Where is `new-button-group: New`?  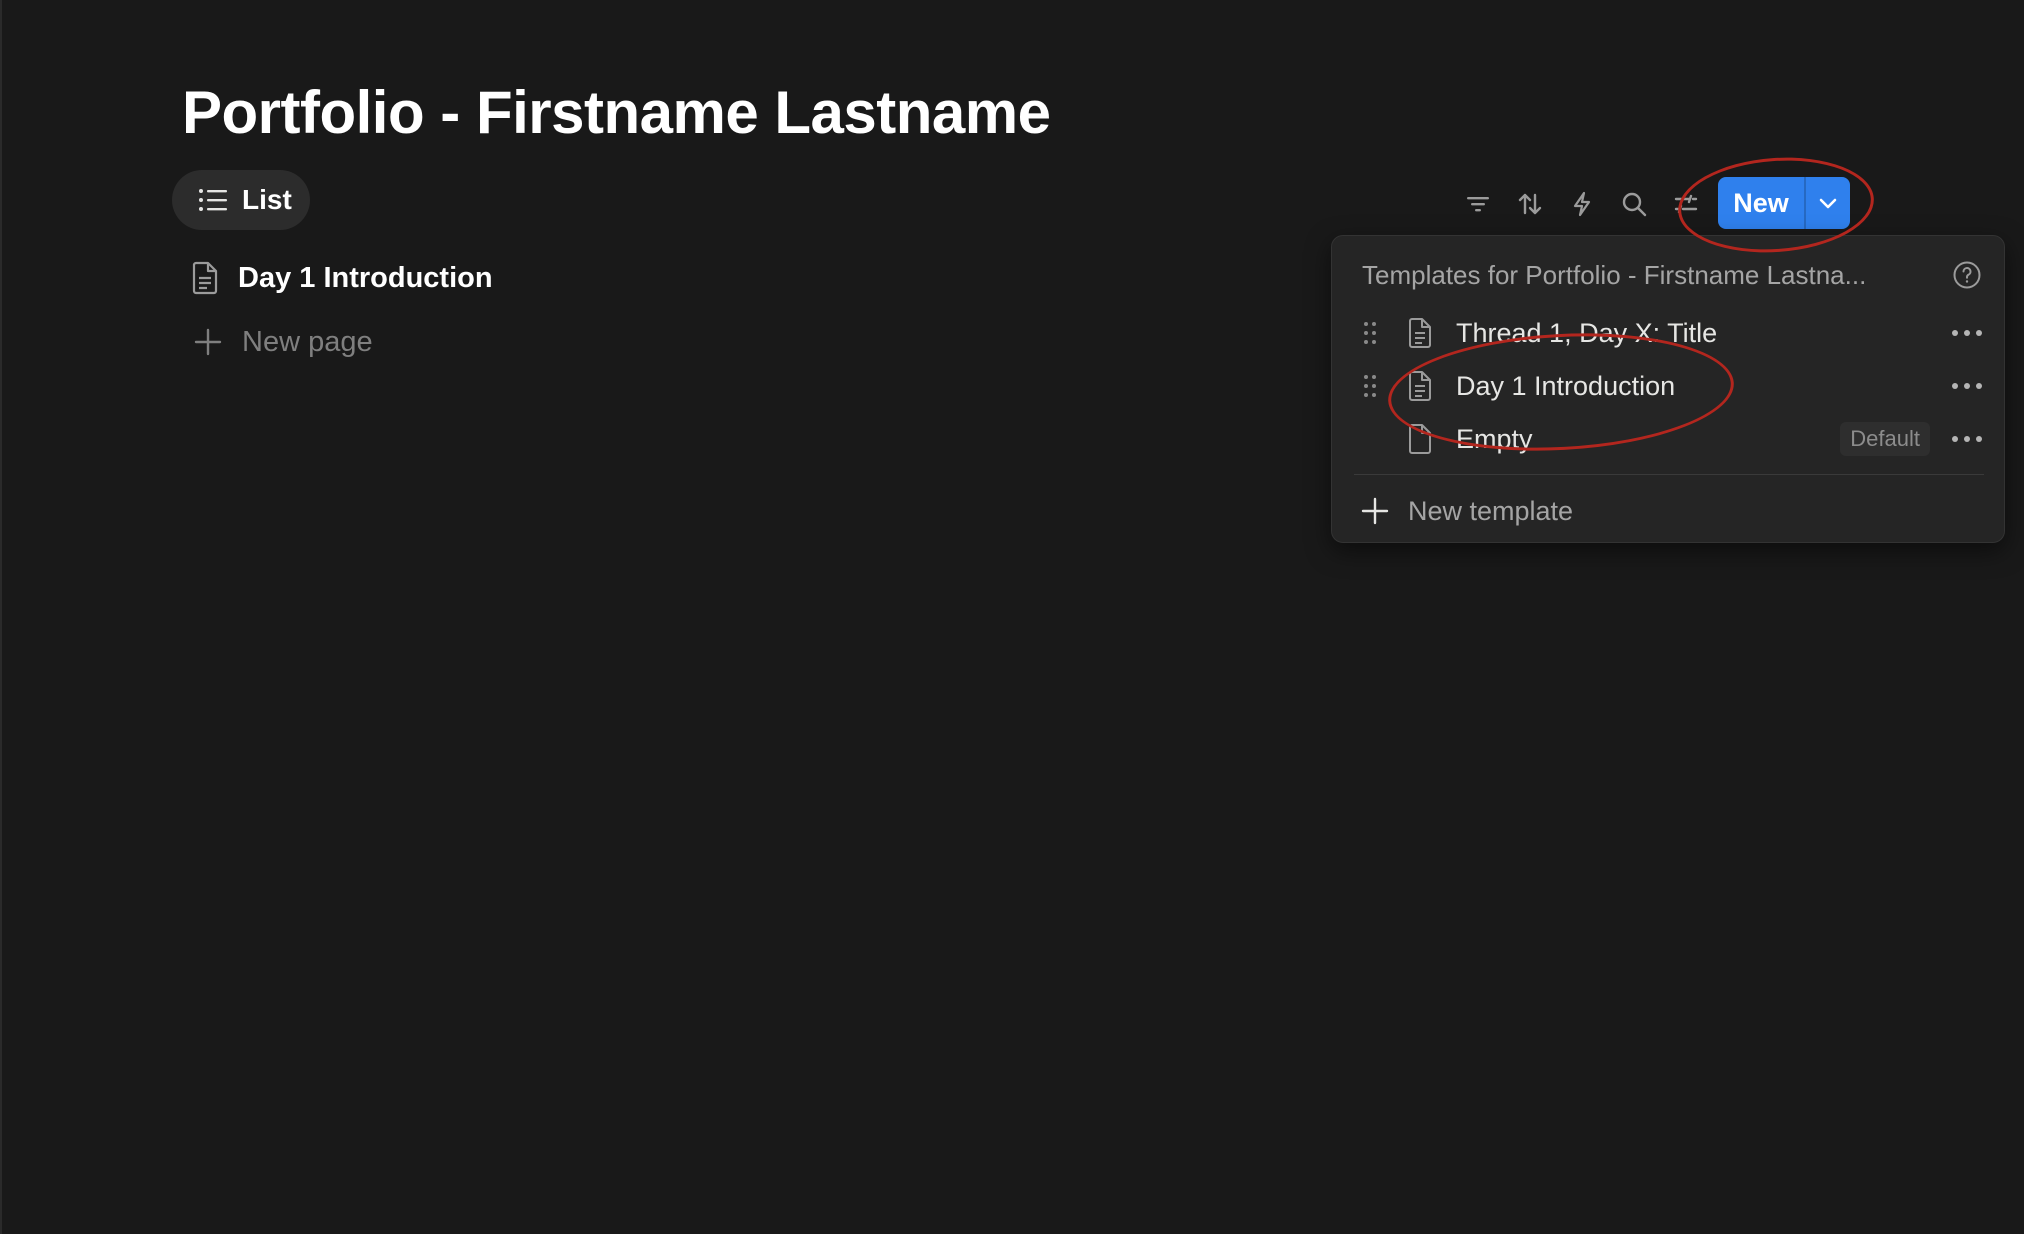
new-button-group: New is located at coordinates (1784, 203).